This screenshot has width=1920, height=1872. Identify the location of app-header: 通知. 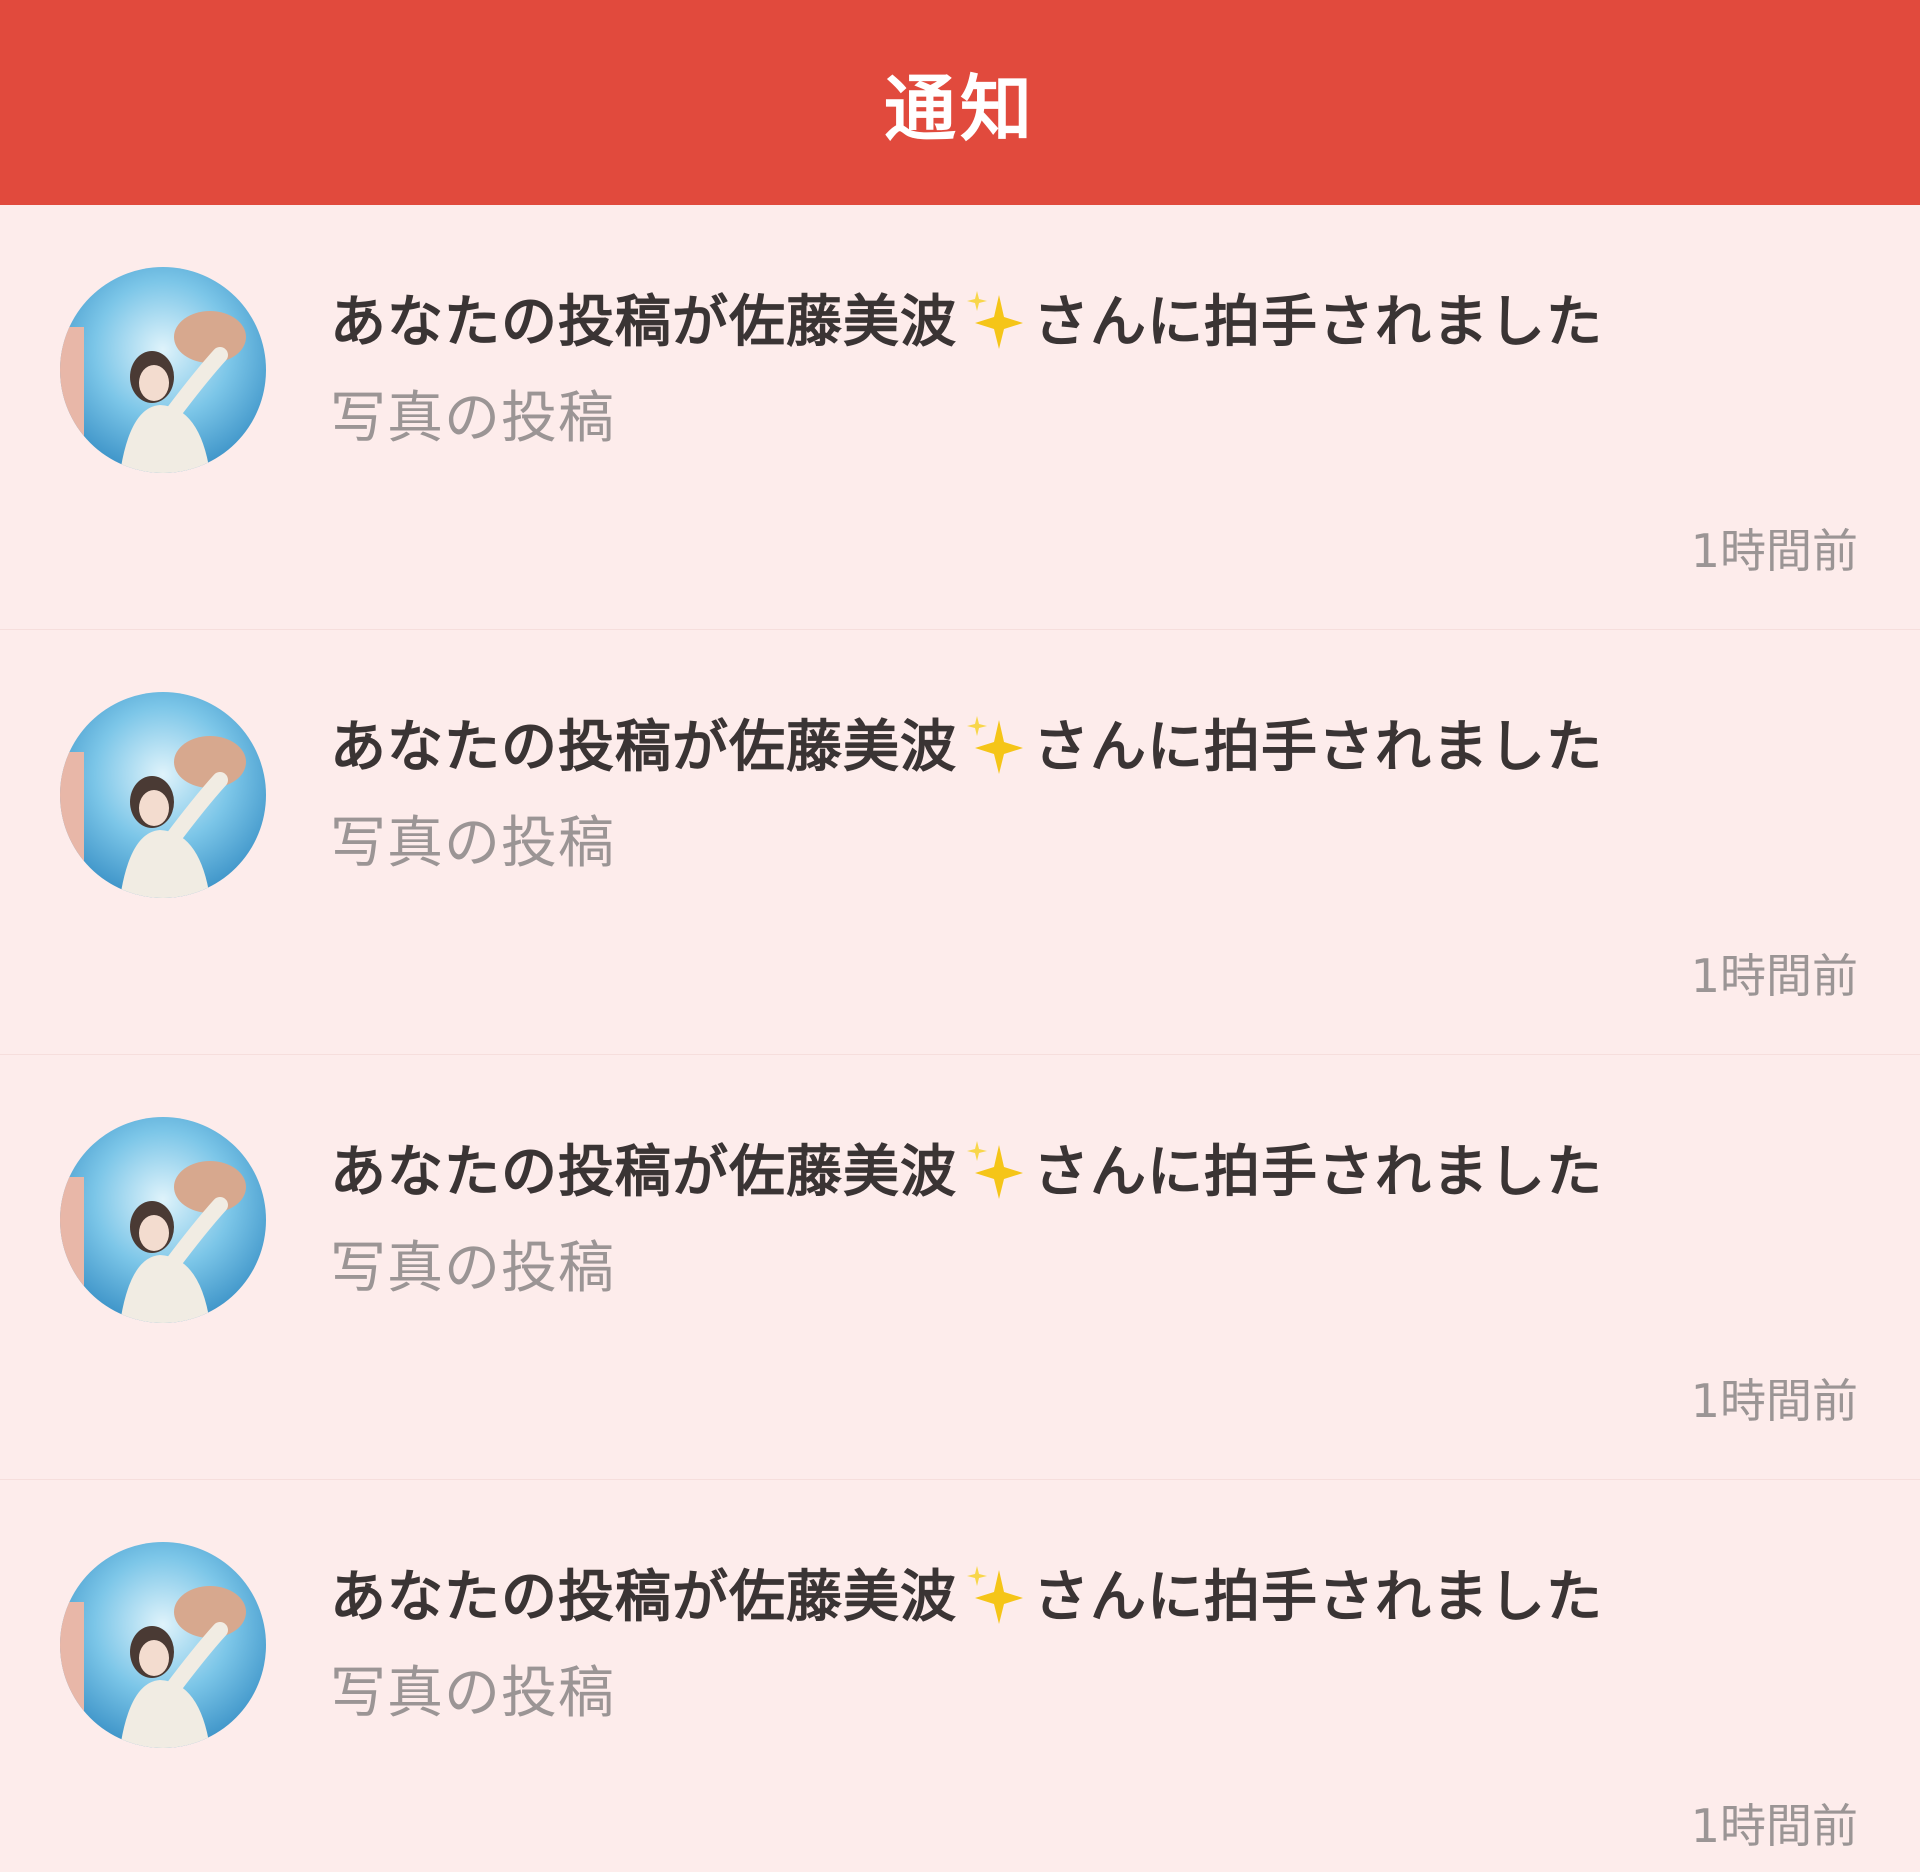
(960, 102).